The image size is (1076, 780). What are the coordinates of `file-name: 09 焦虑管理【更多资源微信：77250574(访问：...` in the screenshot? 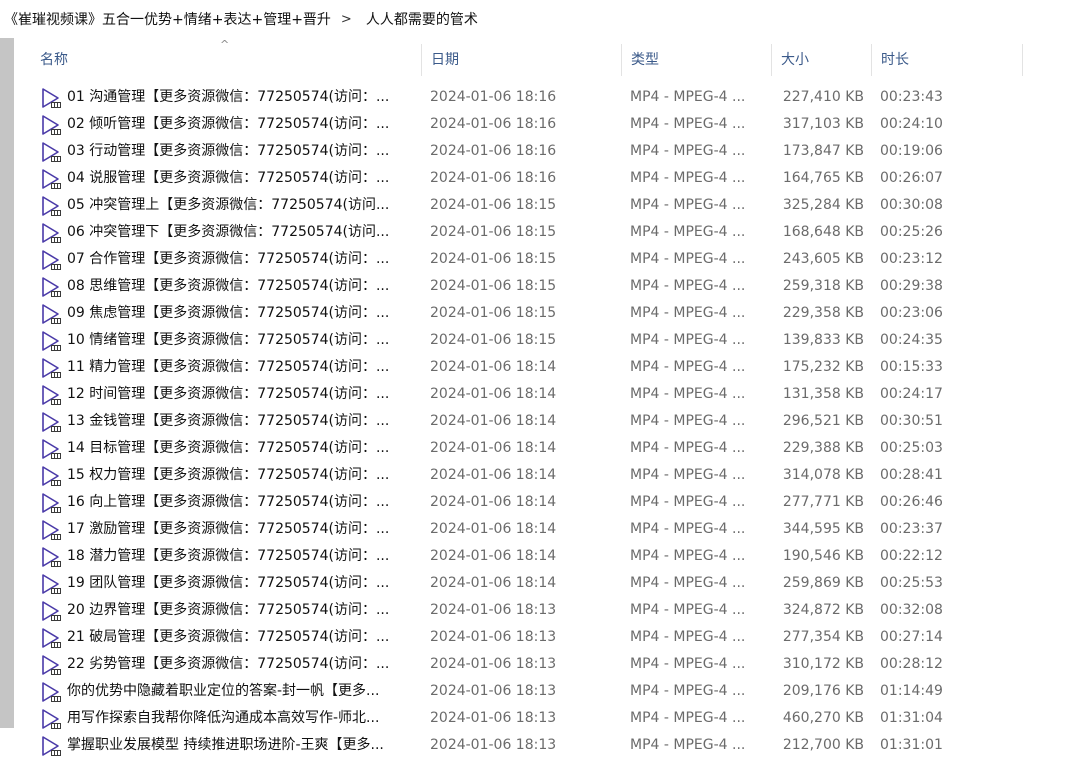 It's located at (228, 313).